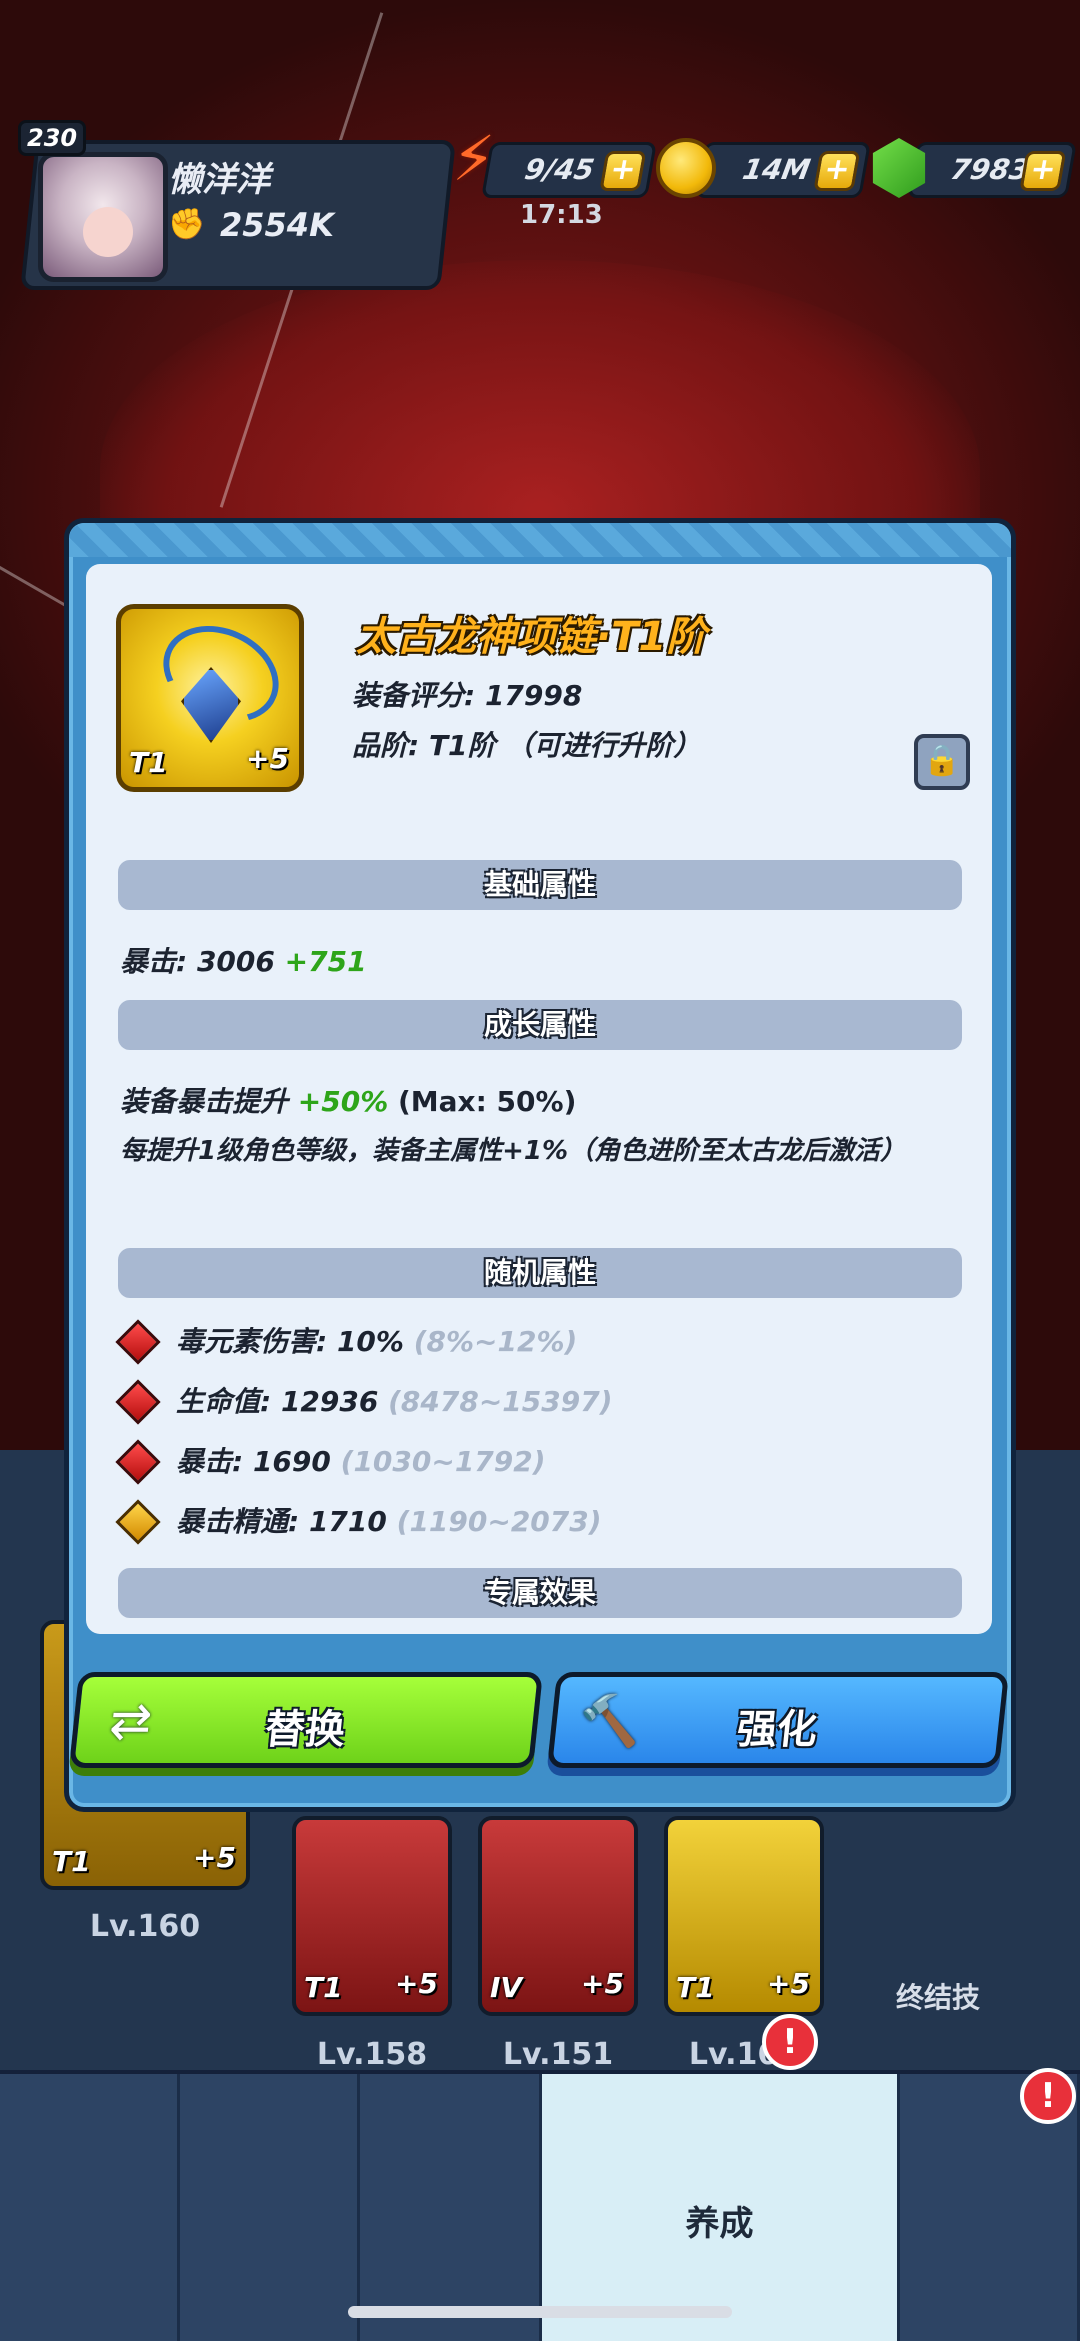 The image size is (1080, 2341). I want to click on necklace-icon: T1 +5, so click(210, 698).